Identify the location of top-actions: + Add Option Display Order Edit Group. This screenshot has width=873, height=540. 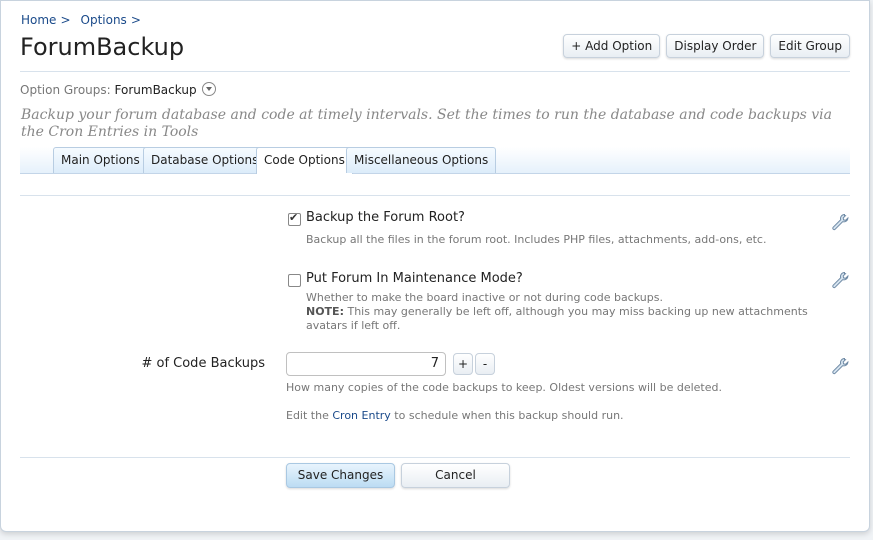
(706, 46).